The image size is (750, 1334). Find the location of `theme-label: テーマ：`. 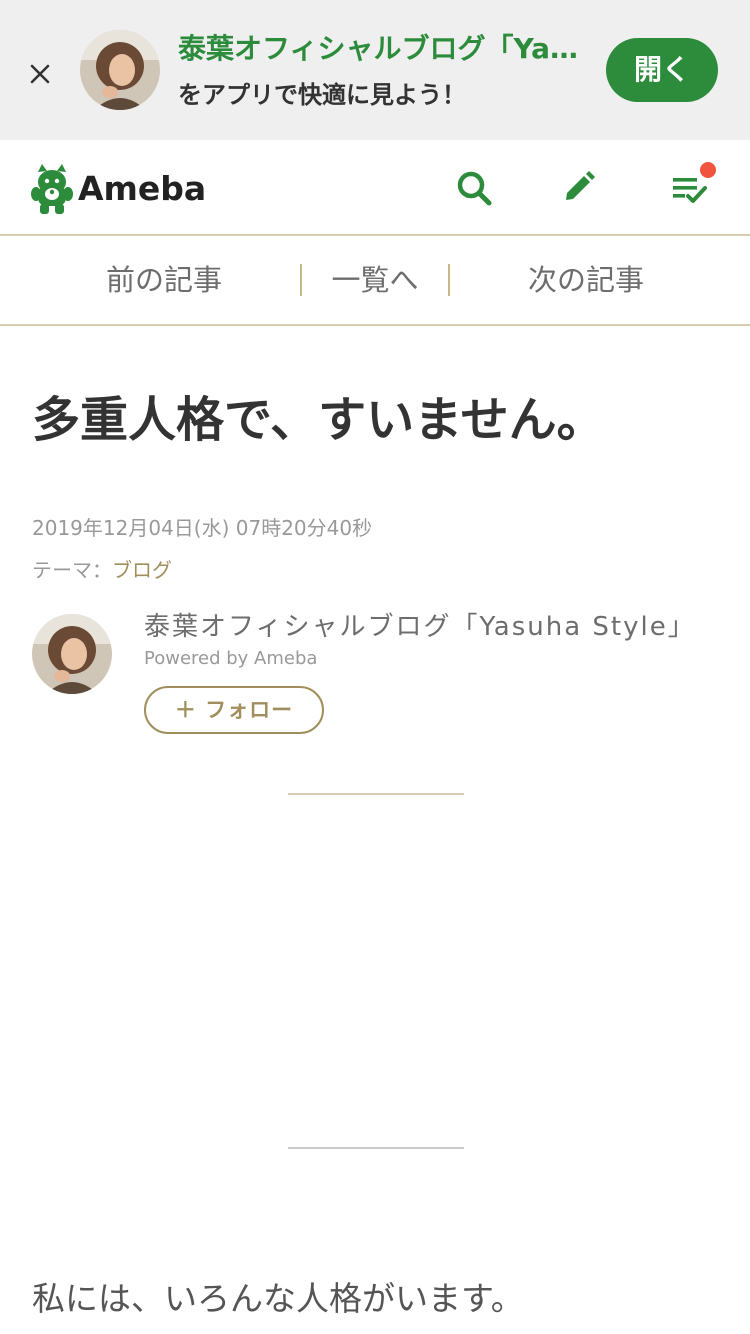

theme-label: テーマ： is located at coordinates (72, 570).